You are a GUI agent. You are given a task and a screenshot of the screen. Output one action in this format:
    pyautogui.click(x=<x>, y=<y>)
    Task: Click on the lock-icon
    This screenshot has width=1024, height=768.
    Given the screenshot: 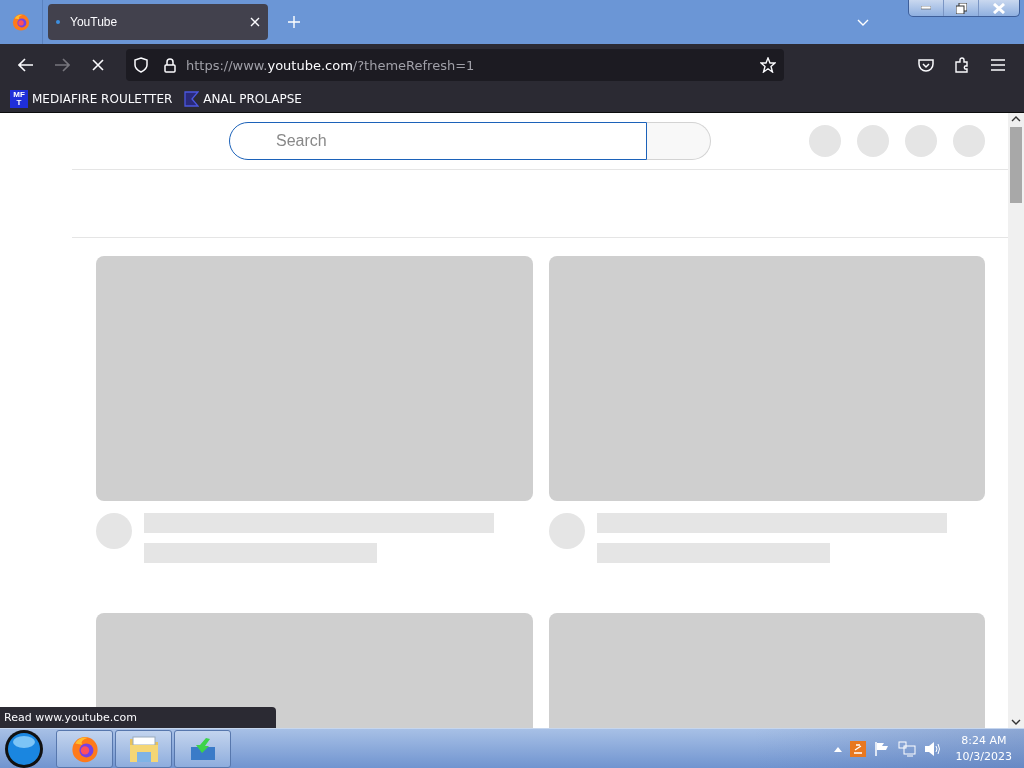 What is the action you would take?
    pyautogui.click(x=170, y=65)
    